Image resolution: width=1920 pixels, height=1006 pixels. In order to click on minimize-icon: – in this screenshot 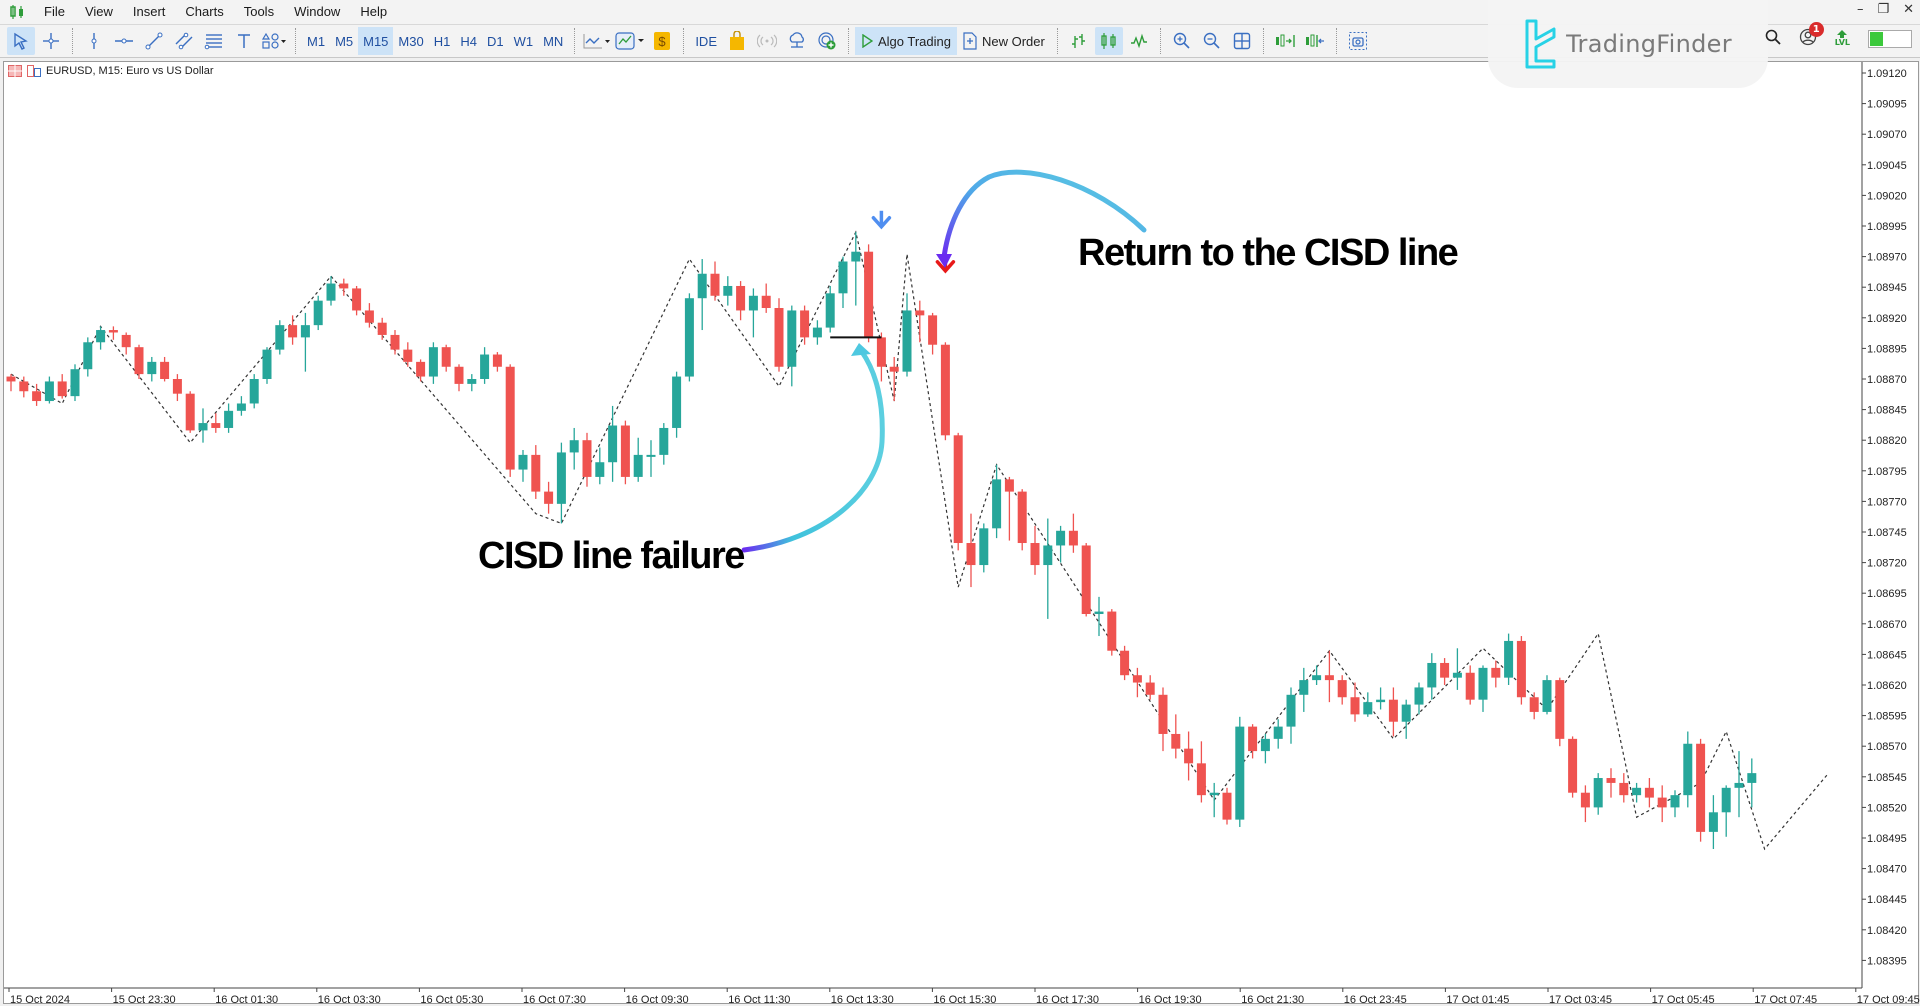, I will do `click(1860, 9)`.